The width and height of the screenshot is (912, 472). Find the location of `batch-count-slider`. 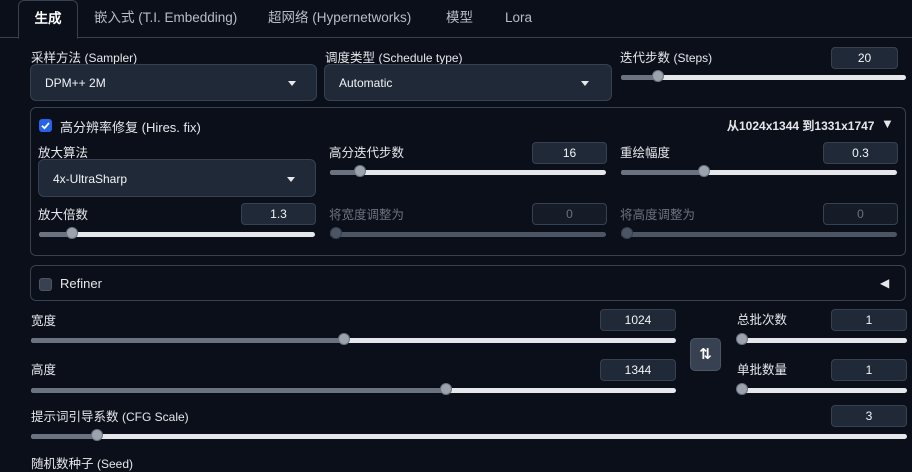

batch-count-slider is located at coordinates (821, 339).